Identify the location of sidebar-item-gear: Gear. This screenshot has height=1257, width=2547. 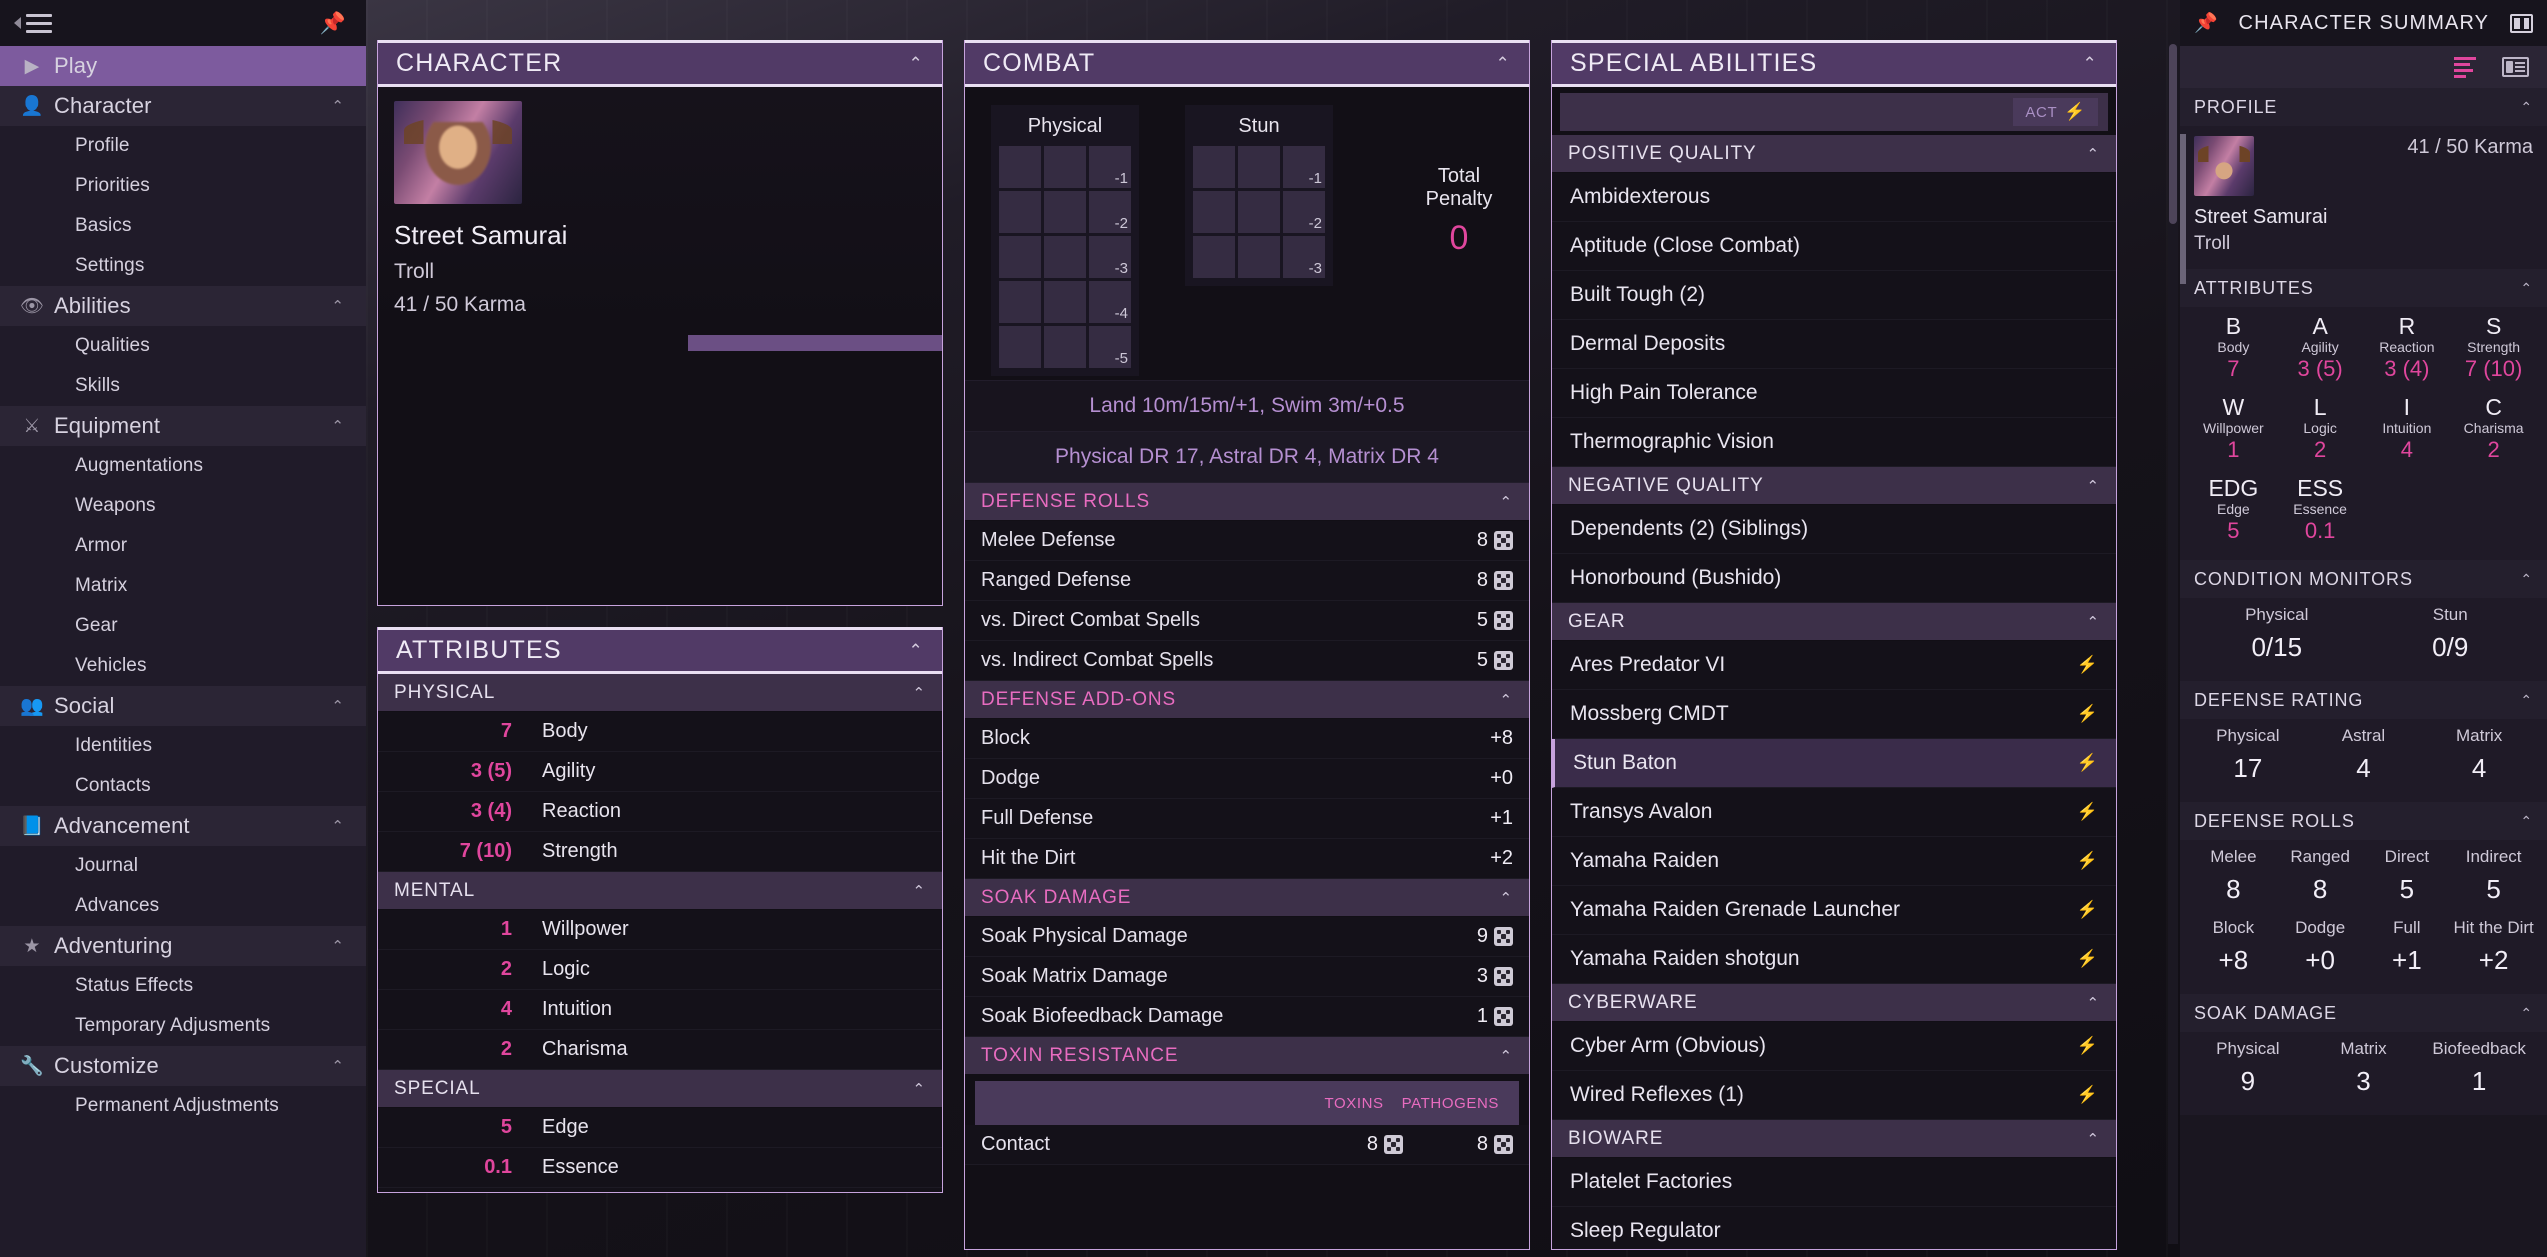
(183, 626).